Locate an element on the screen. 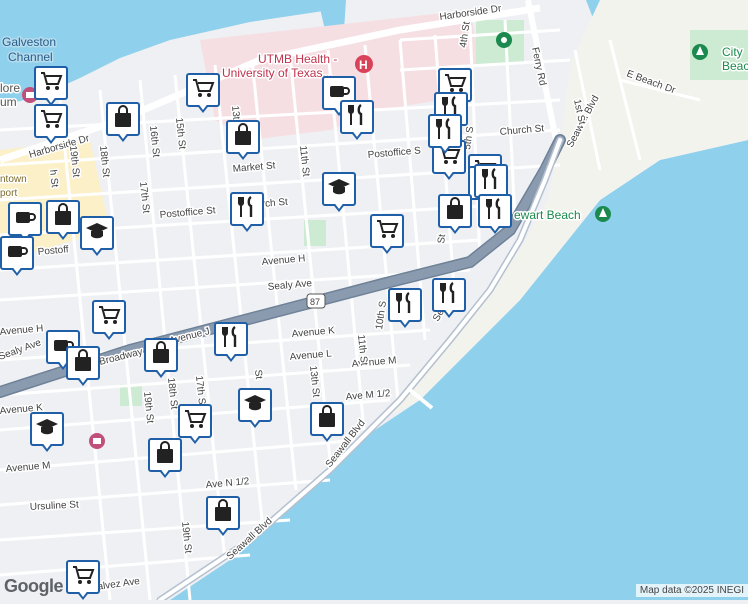 The image size is (748, 604). tree-icon-stewart is located at coordinates (603, 214).